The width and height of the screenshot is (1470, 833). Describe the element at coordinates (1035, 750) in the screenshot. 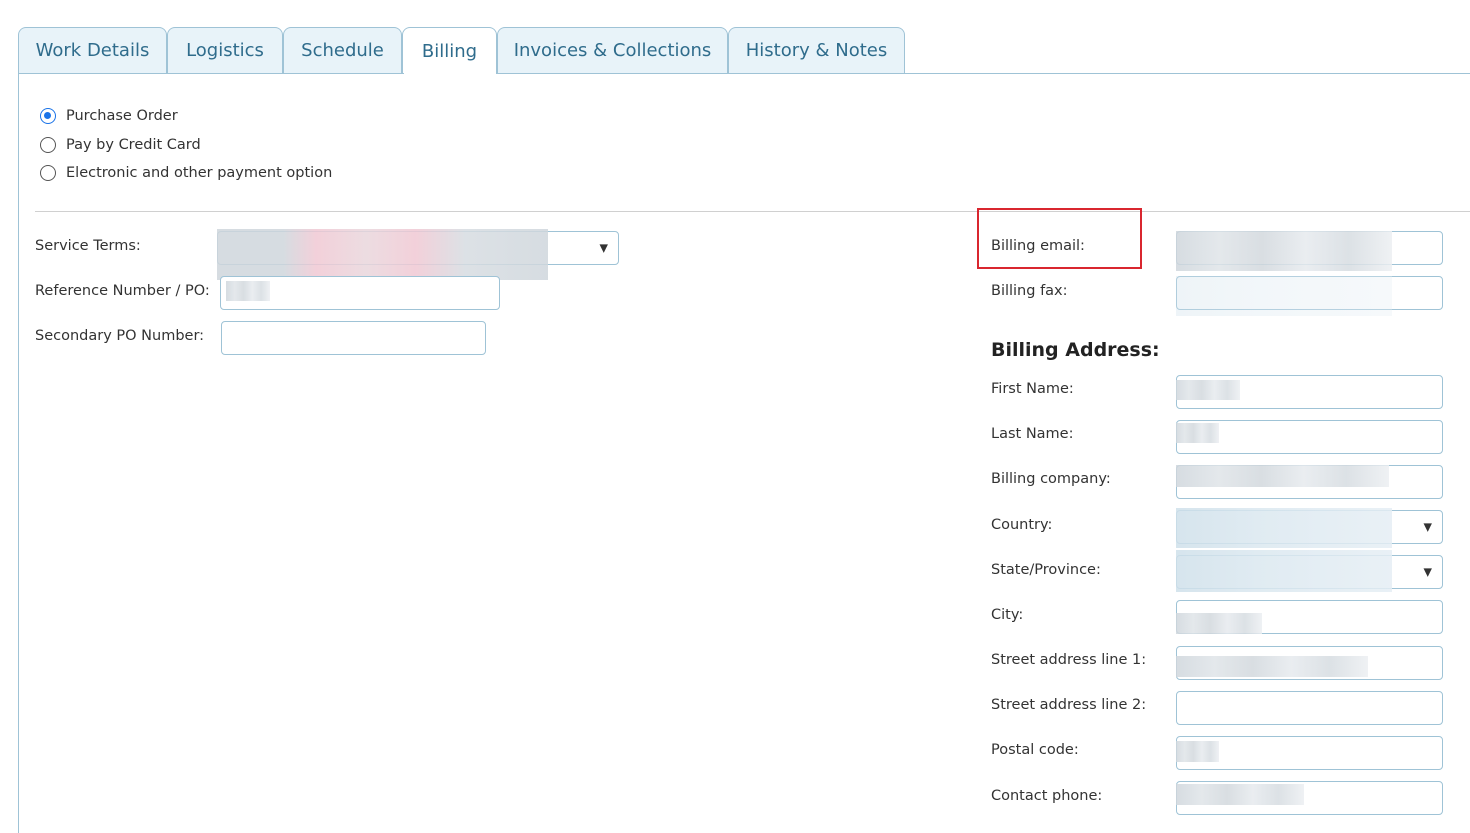

I see `postal-code-label: Postal code:` at that location.